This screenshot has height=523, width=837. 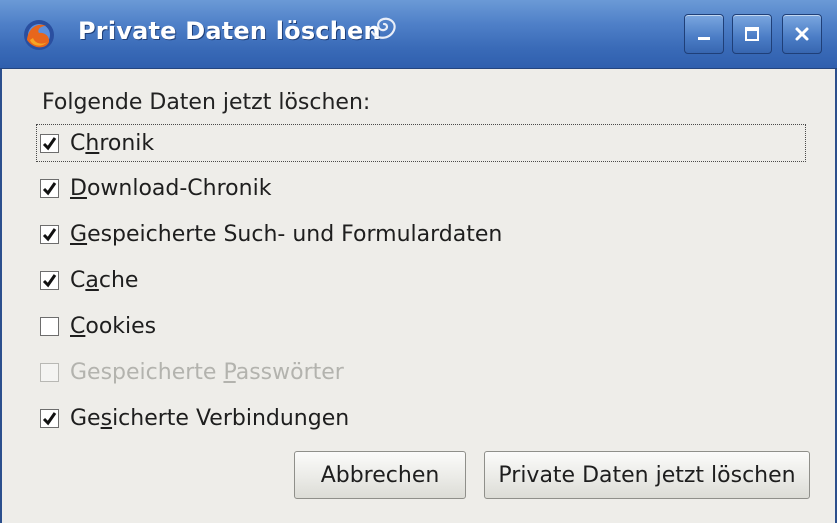 I want to click on clear-private-data-button: Private Daten jetzt löschen, so click(x=647, y=475).